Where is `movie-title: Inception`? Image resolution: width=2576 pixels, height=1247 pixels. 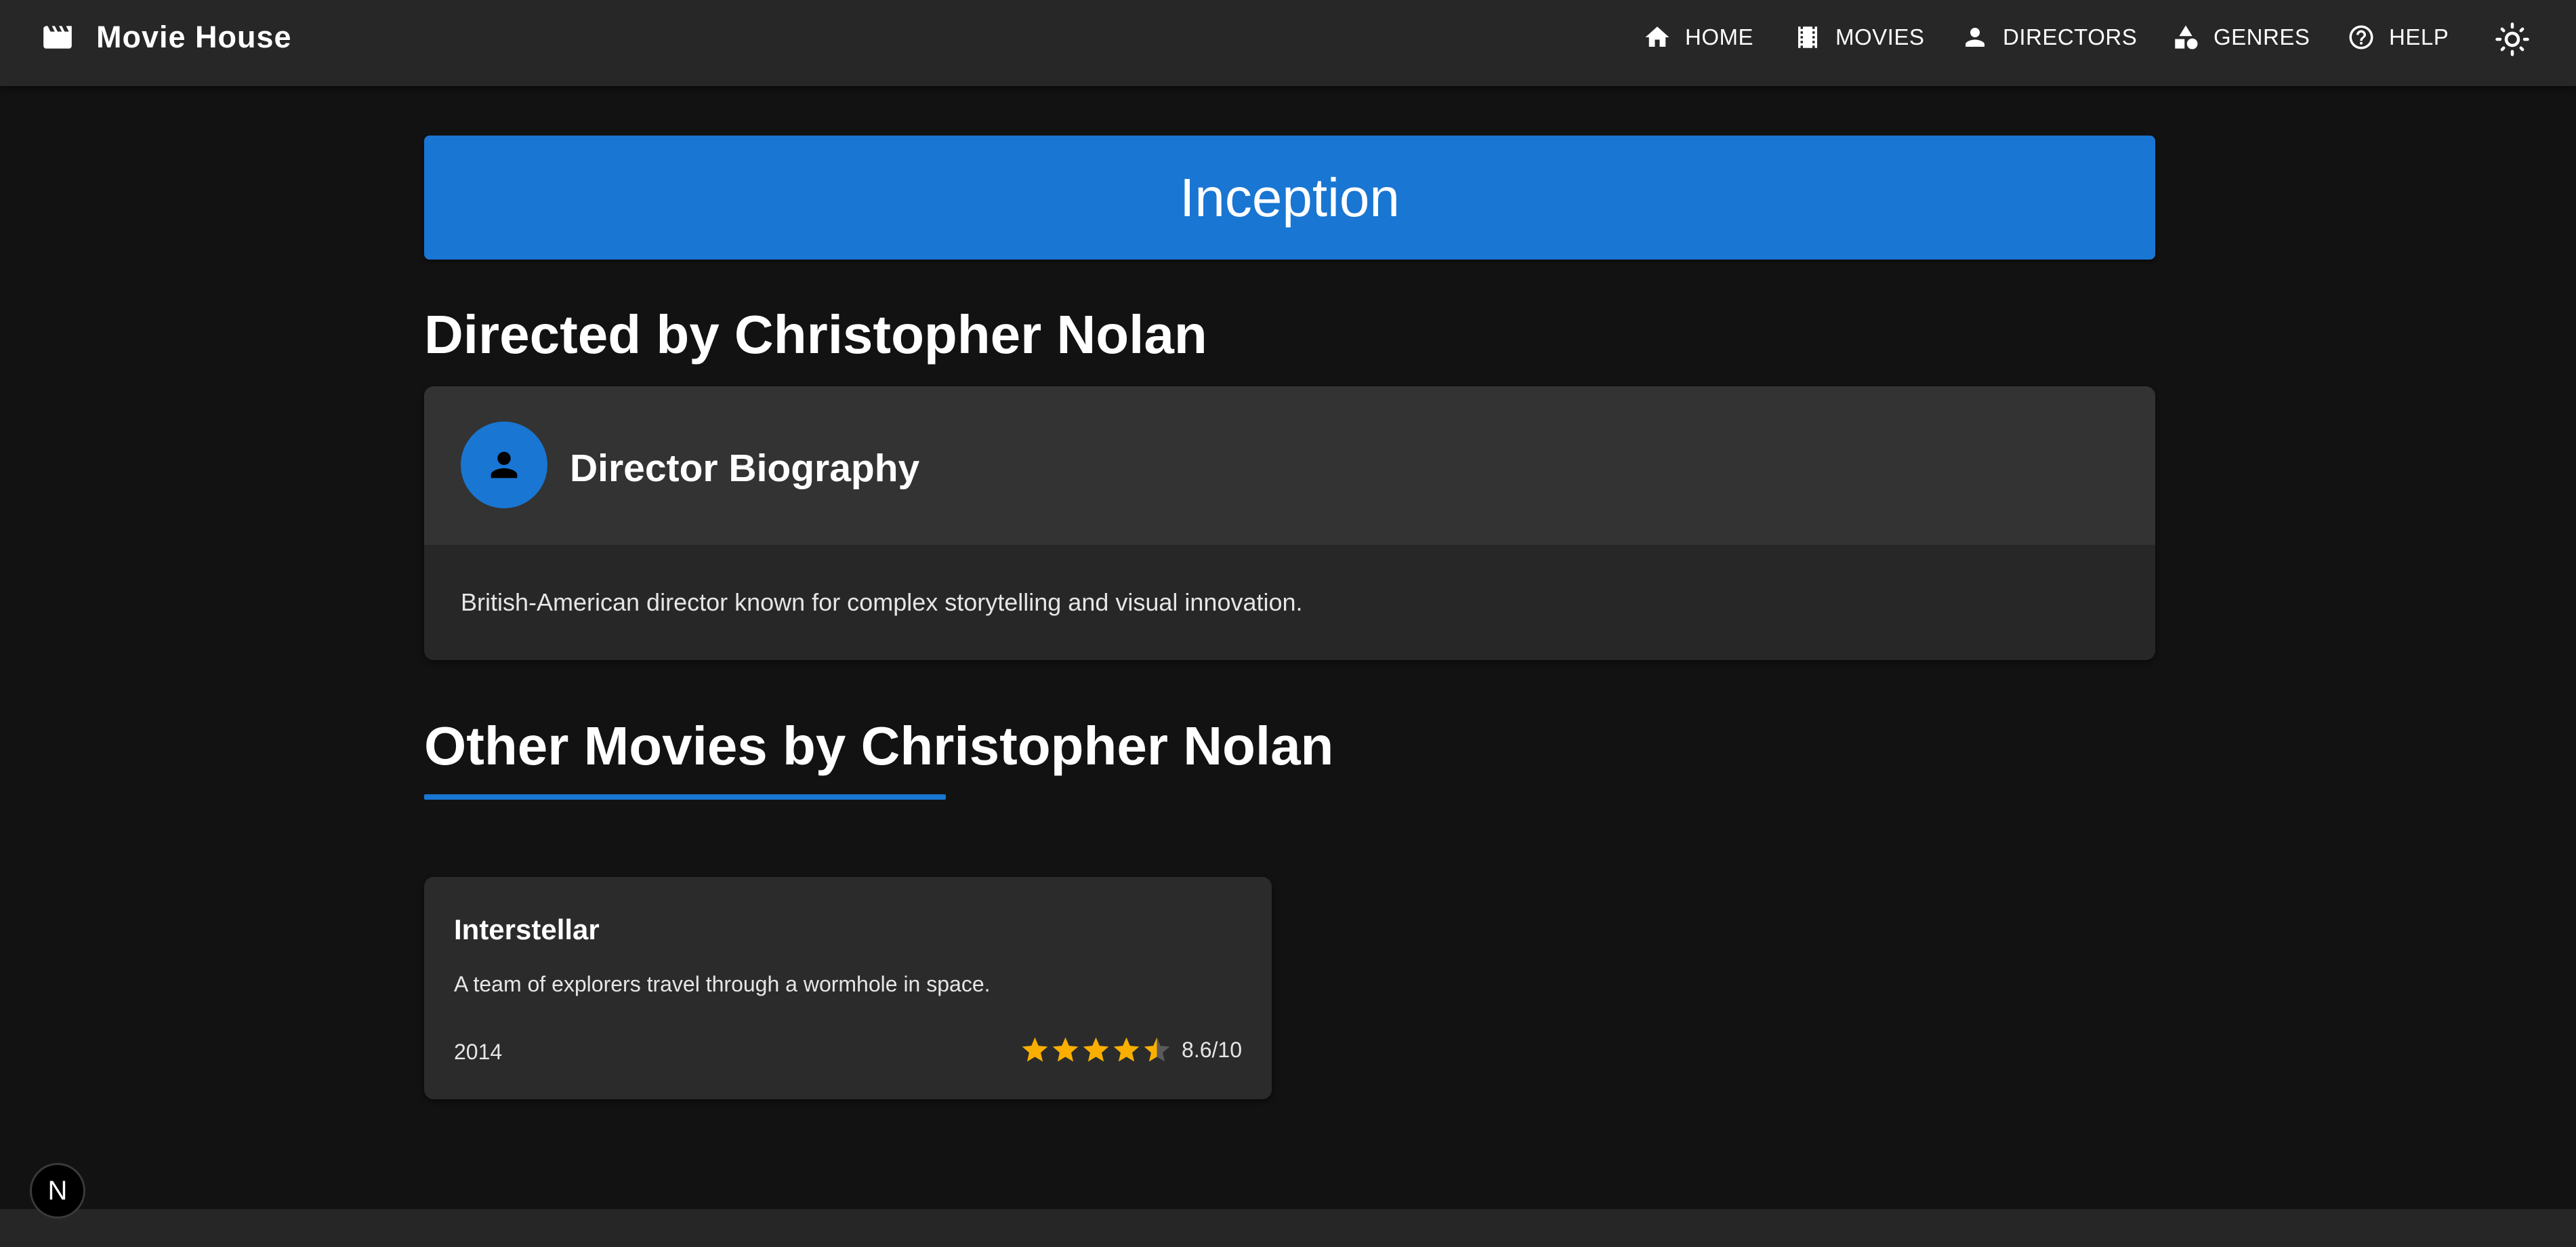
movie-title: Inception is located at coordinates (1290, 197).